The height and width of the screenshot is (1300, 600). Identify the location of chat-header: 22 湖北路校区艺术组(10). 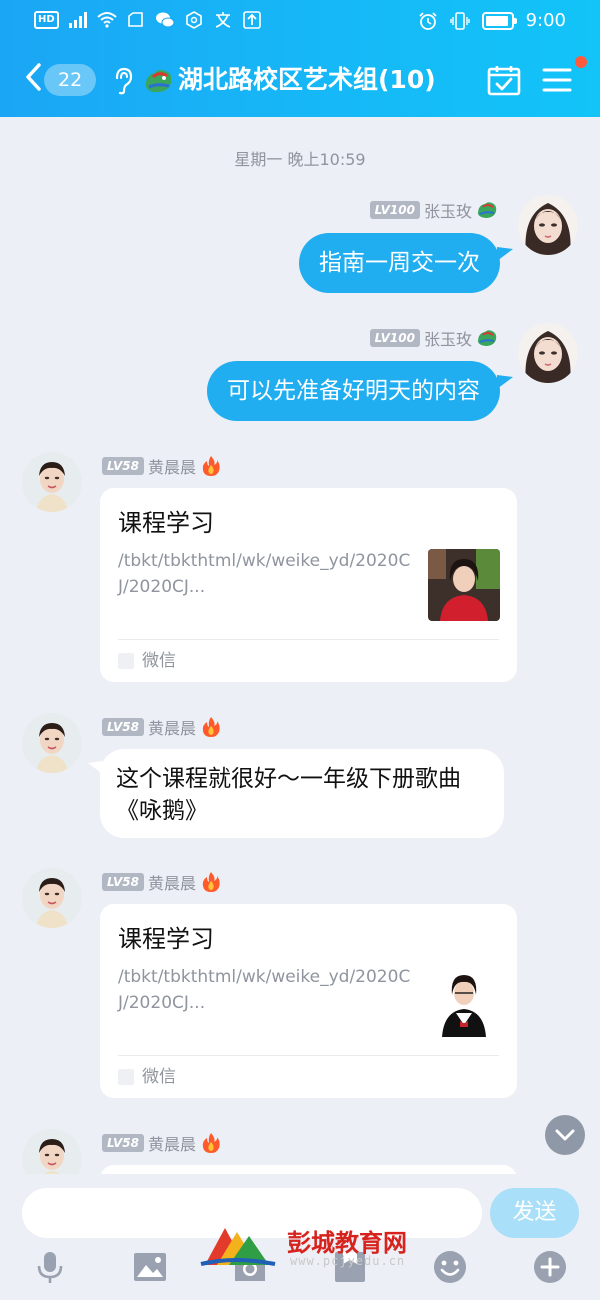
(300, 79).